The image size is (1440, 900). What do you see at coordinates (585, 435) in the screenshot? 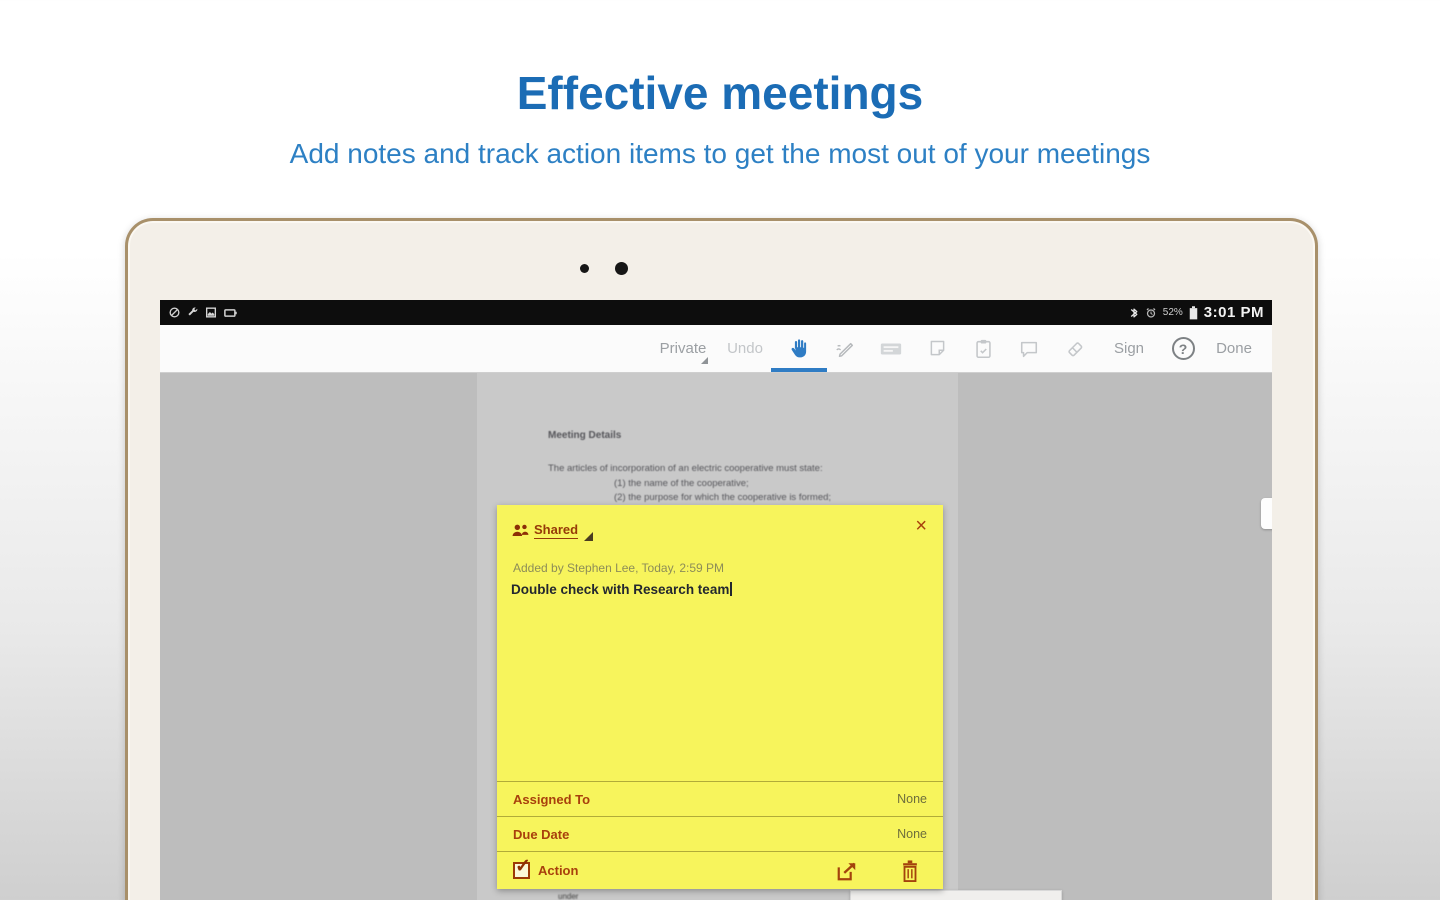
I see `document-heading: Meeting Details` at bounding box center [585, 435].